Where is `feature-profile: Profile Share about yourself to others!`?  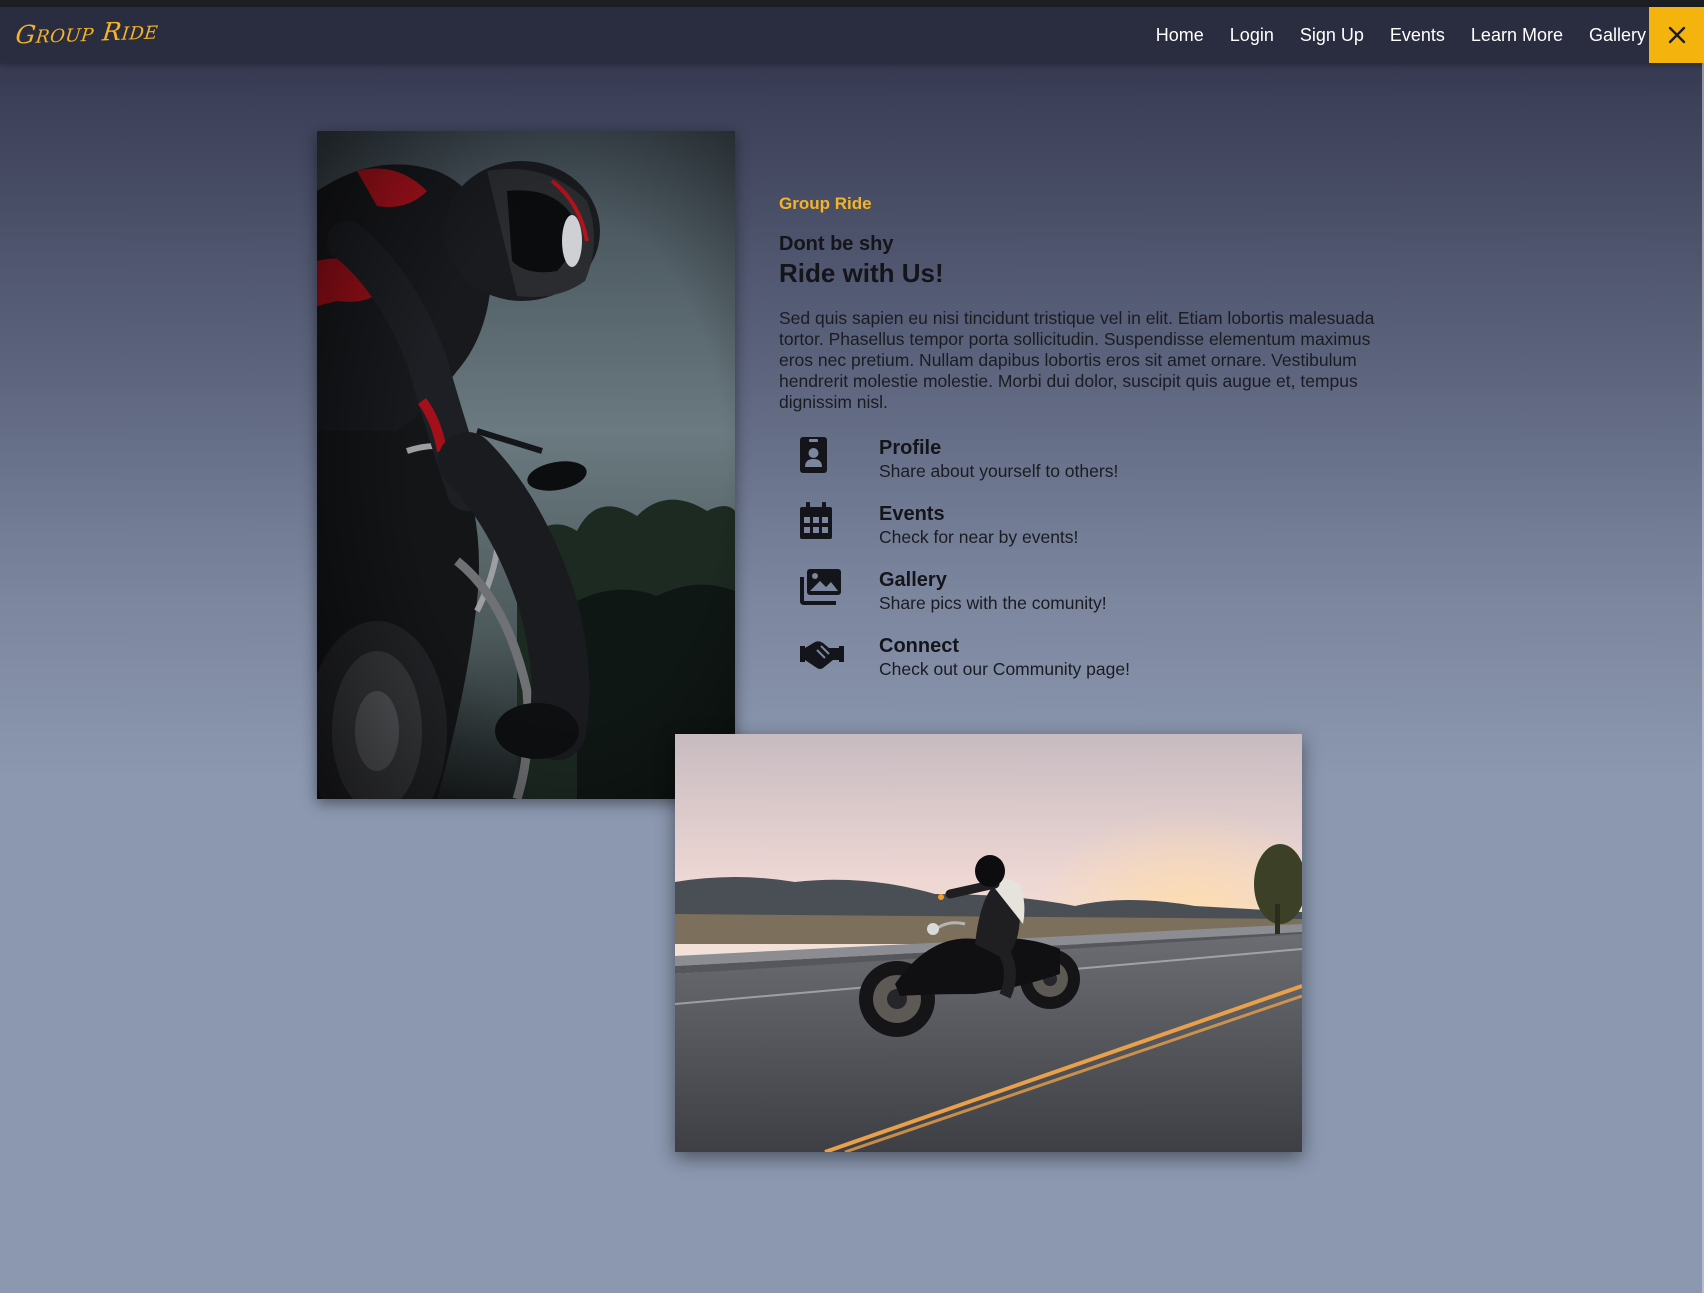 feature-profile: Profile Share about yourself to others! is located at coordinates (1084, 468).